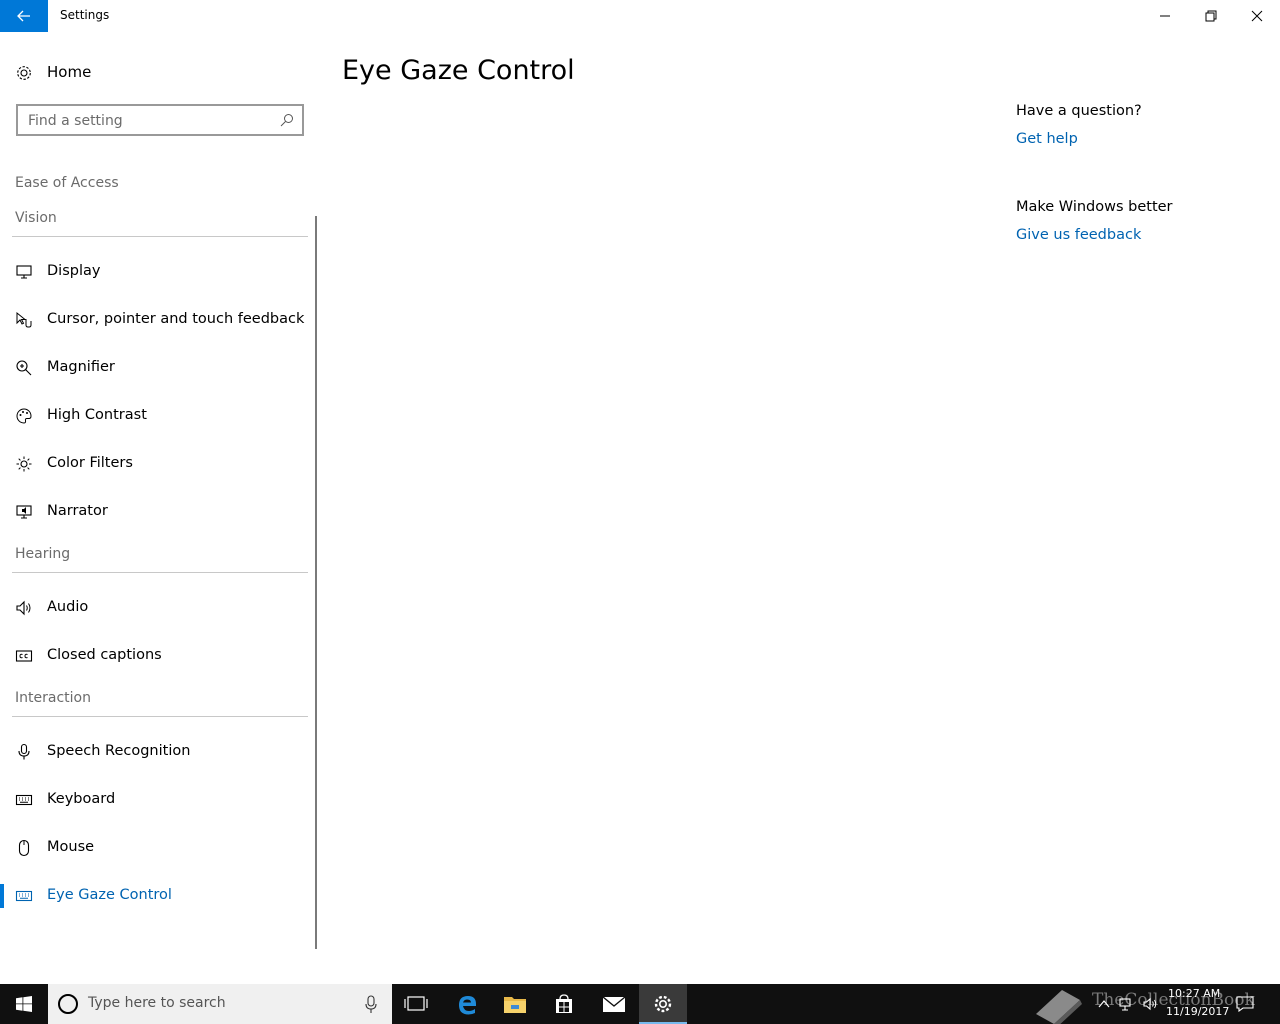  I want to click on folder-icon, so click(515, 1005).